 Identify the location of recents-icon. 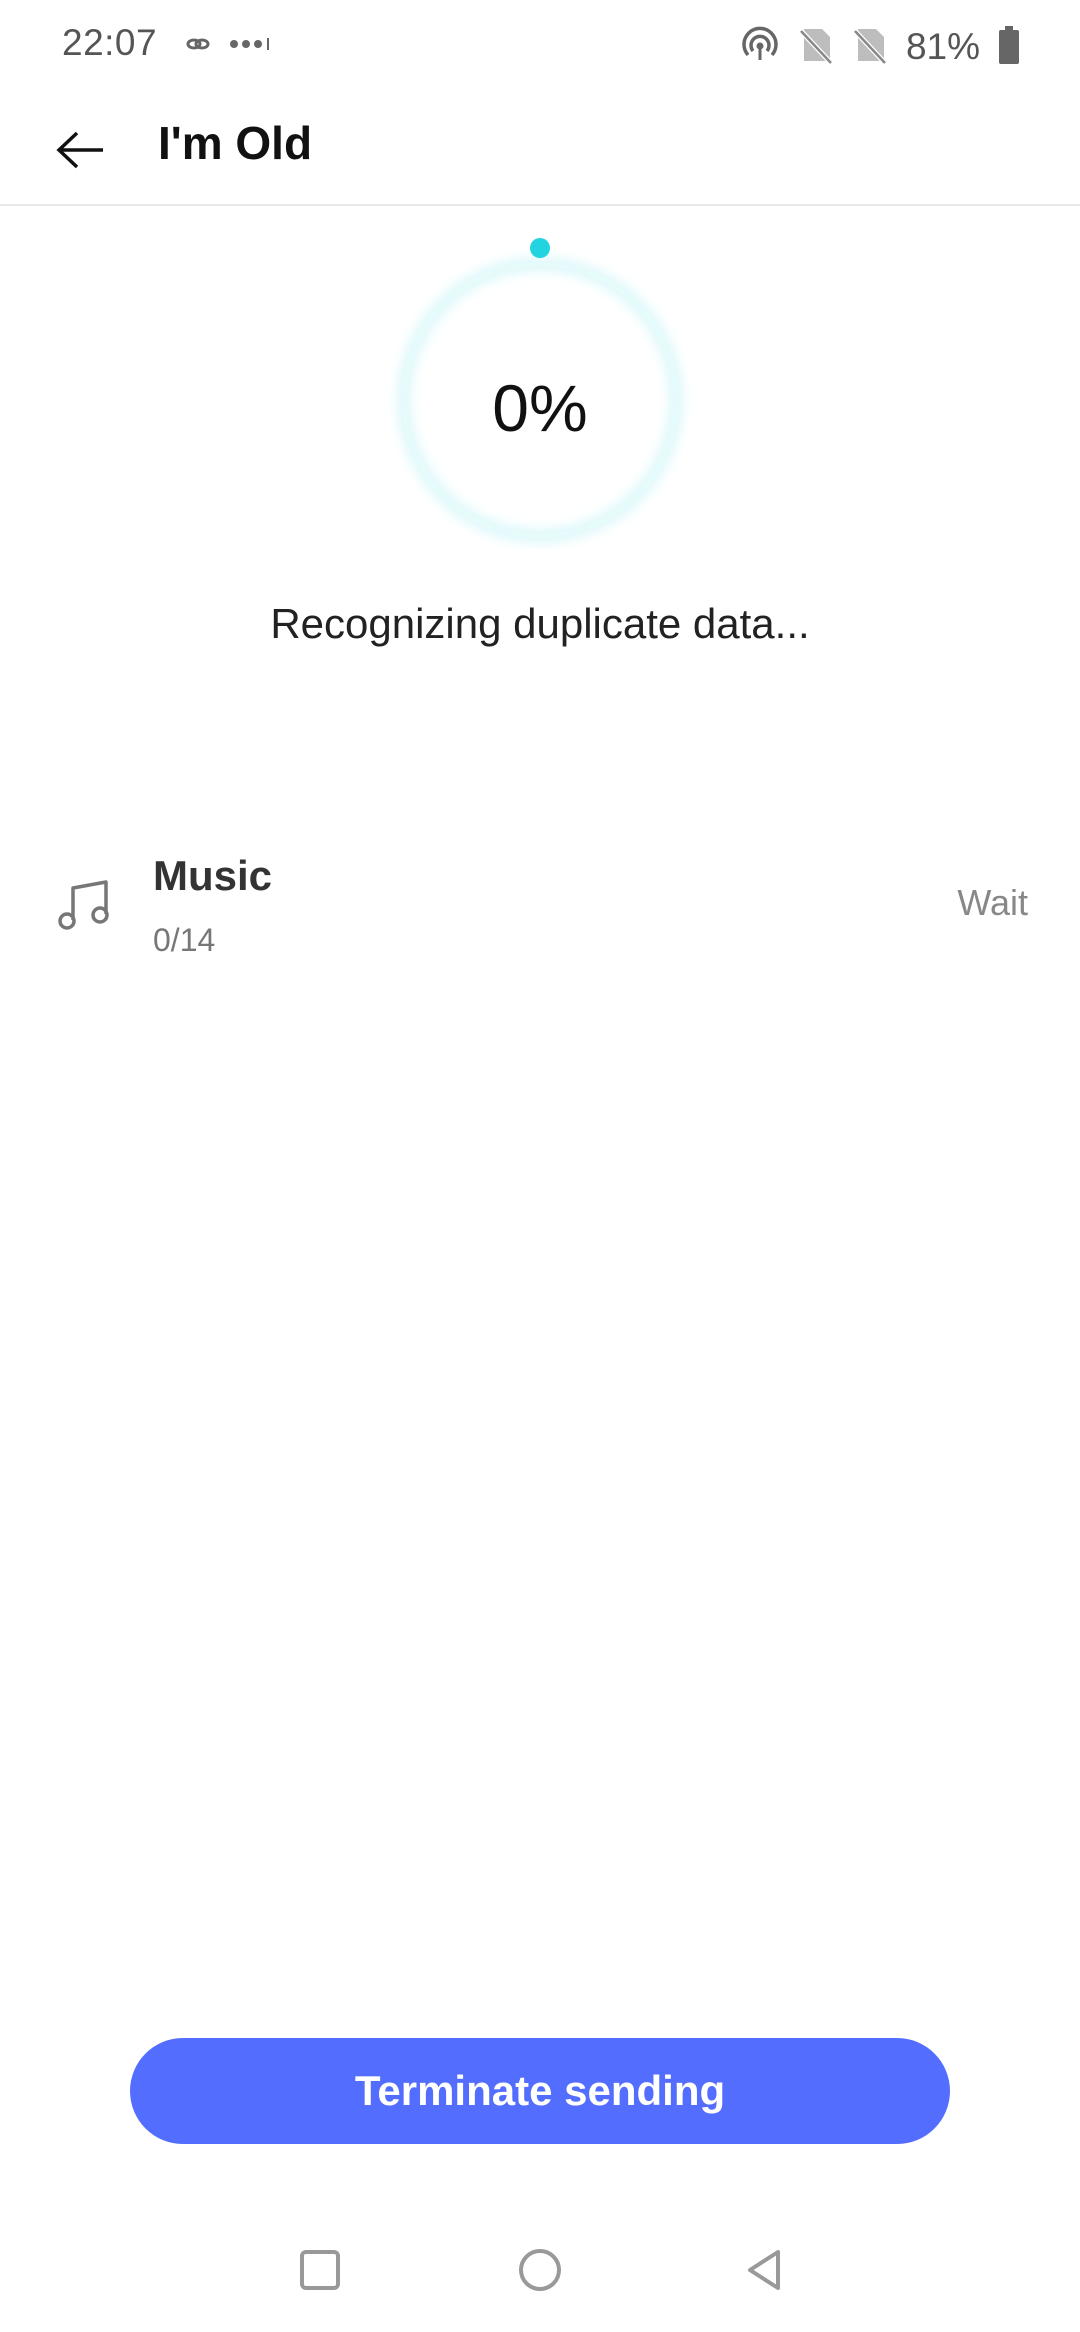
(320, 2272).